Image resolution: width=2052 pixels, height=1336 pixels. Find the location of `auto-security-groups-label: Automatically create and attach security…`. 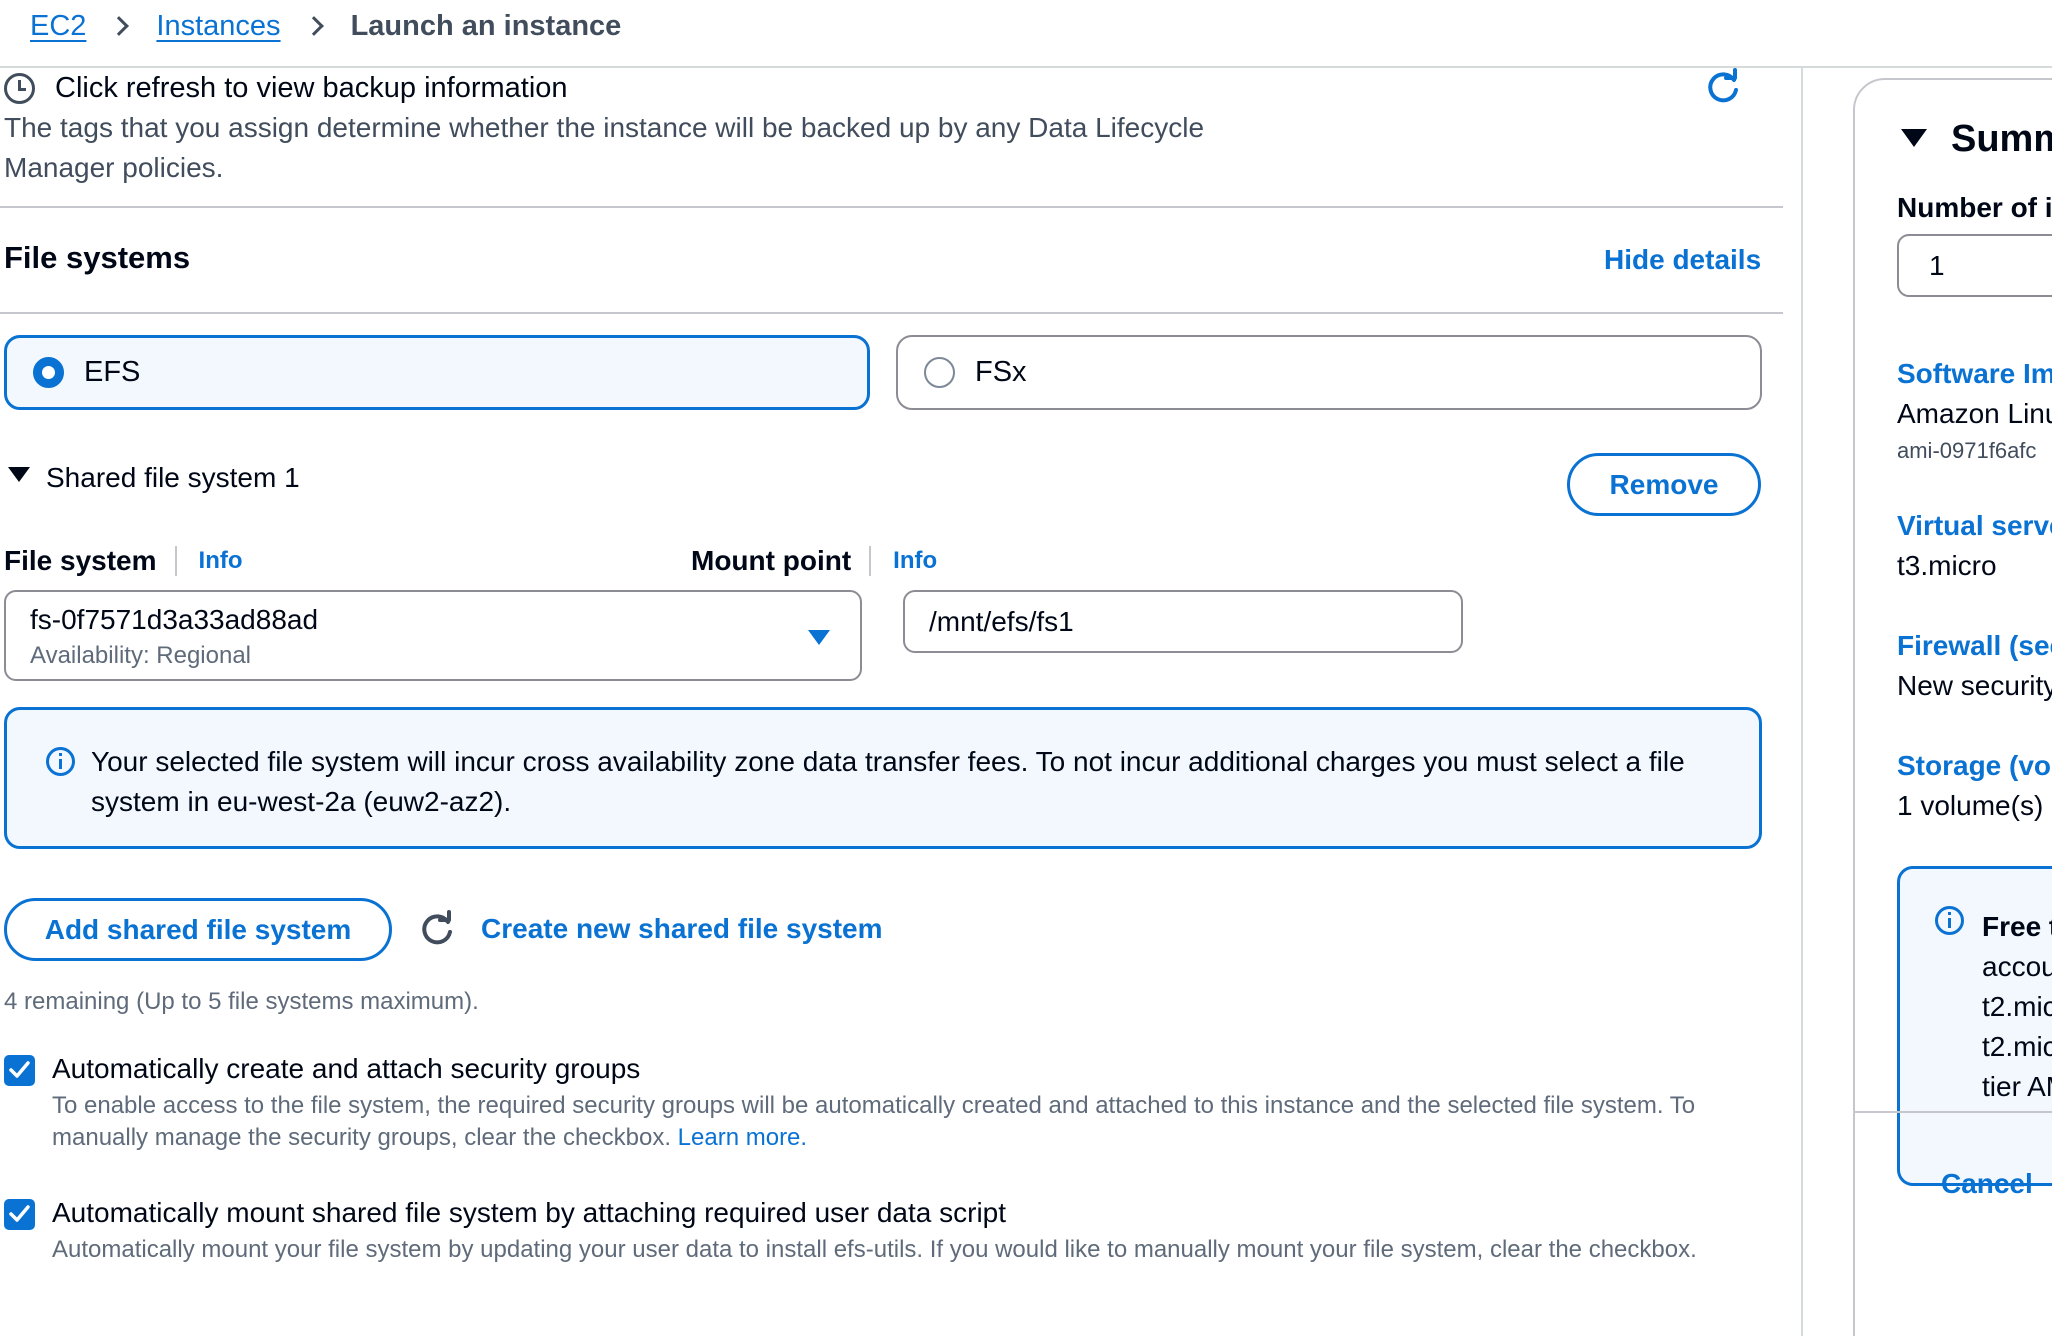

auto-security-groups-label: Automatically create and attach security… is located at coordinates (346, 1068).